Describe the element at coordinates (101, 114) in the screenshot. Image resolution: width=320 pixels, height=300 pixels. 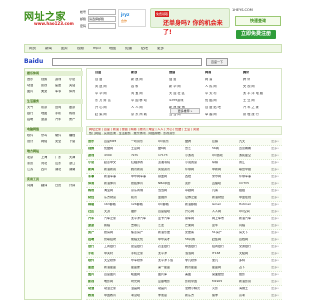
I see `famous-site-link: 赶 集 网` at that location.